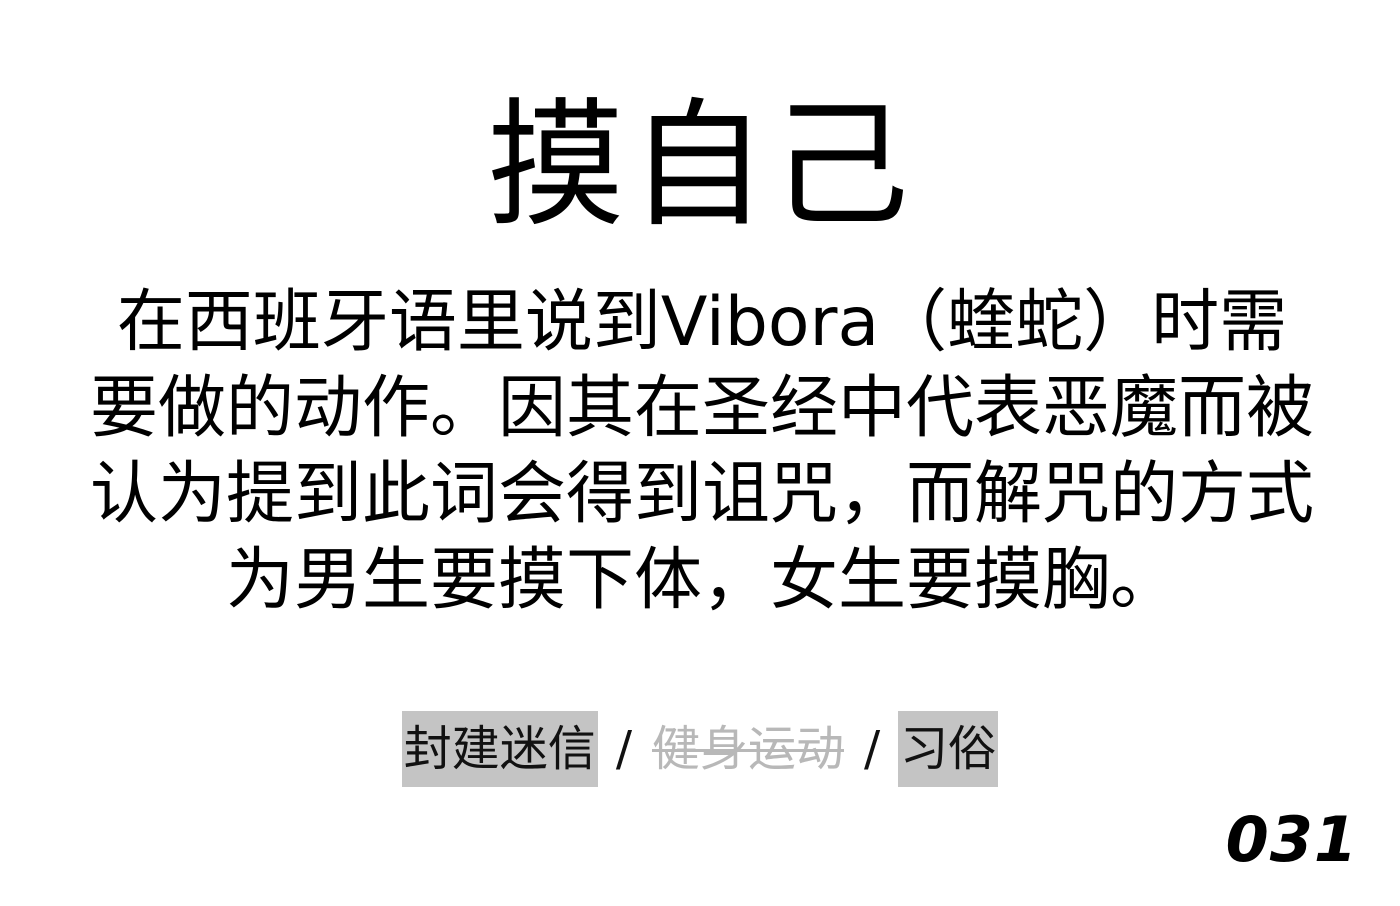 This screenshot has width=1400, height=906. I want to click on entry-title: 摸自己, so click(699, 165).